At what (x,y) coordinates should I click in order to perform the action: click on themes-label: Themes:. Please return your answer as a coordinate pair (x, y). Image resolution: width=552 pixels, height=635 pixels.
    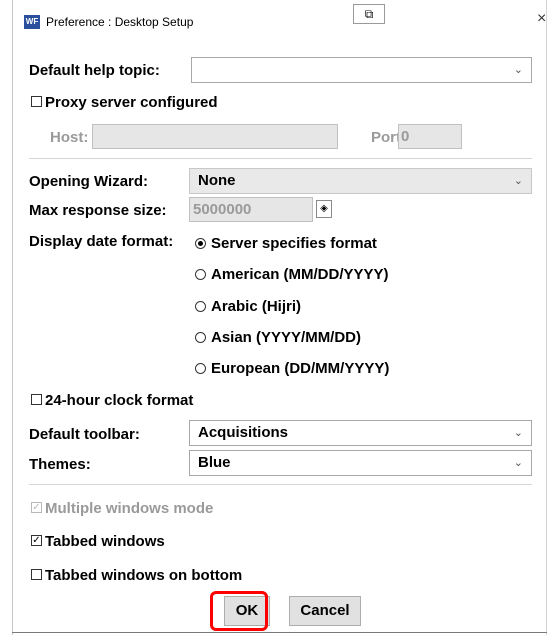
    Looking at the image, I should click on (60, 464).